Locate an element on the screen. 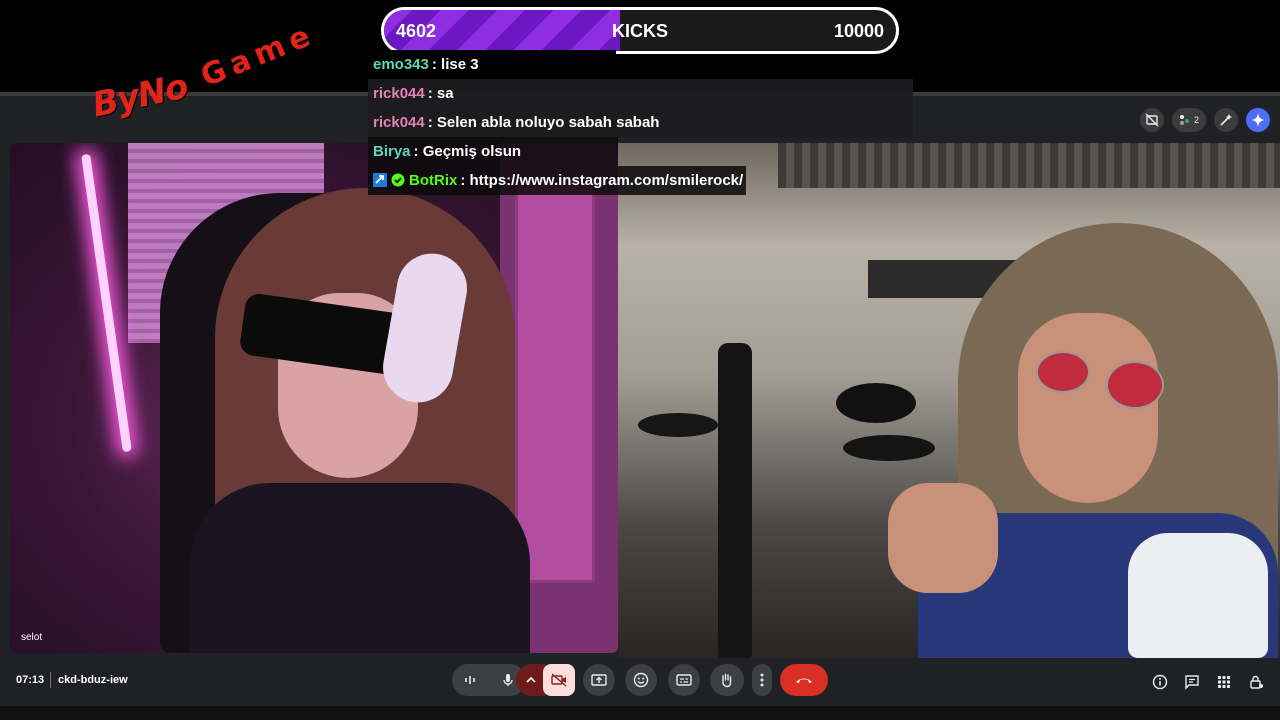  microphone-control is located at coordinates (489, 680).